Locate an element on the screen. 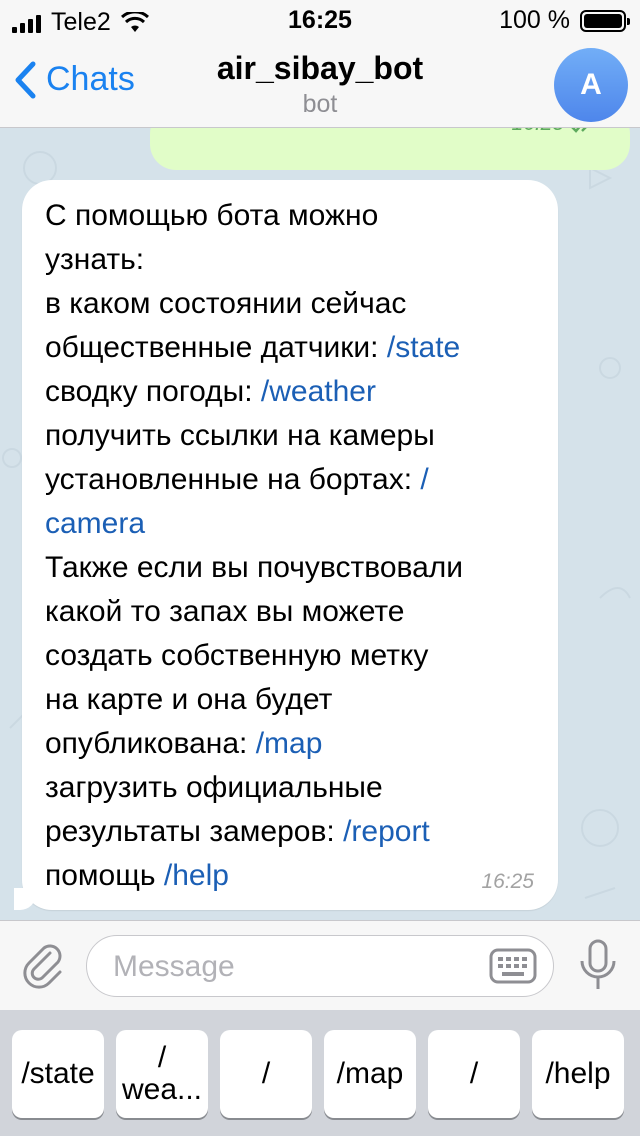 The height and width of the screenshot is (1136, 640). message-line: camera is located at coordinates (295, 524).